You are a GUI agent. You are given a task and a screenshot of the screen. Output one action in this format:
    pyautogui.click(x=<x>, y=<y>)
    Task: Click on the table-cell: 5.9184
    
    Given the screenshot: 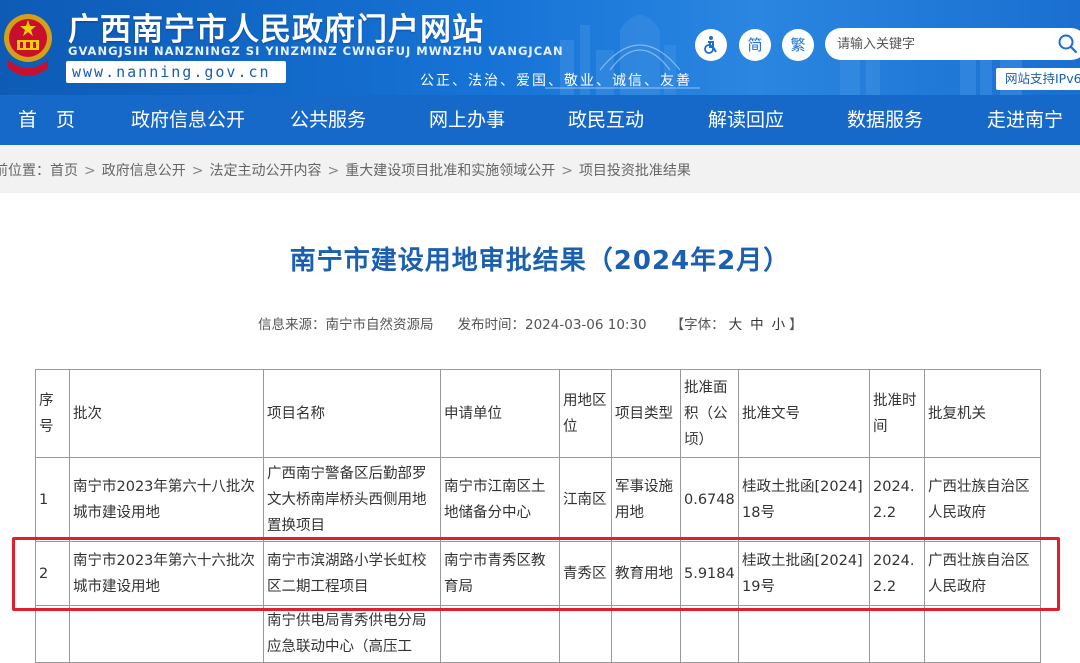 What is the action you would take?
    pyautogui.click(x=709, y=573)
    